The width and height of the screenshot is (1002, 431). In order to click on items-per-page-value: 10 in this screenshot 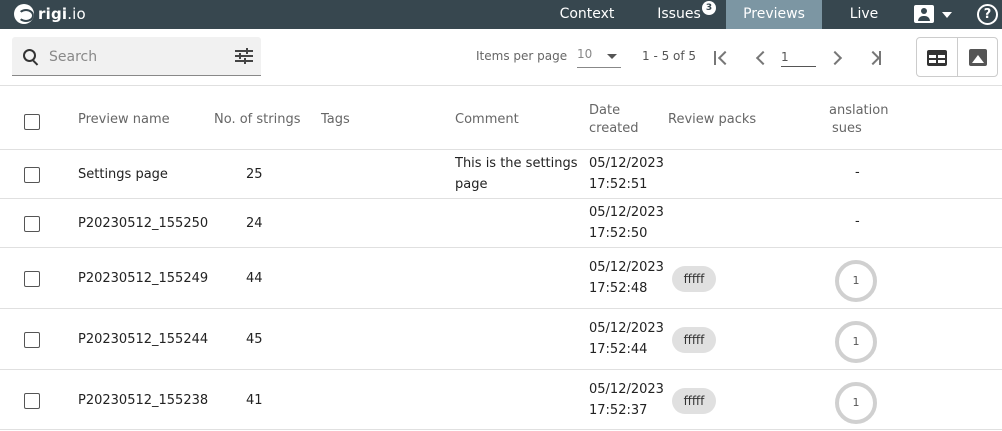, I will do `click(585, 54)`.